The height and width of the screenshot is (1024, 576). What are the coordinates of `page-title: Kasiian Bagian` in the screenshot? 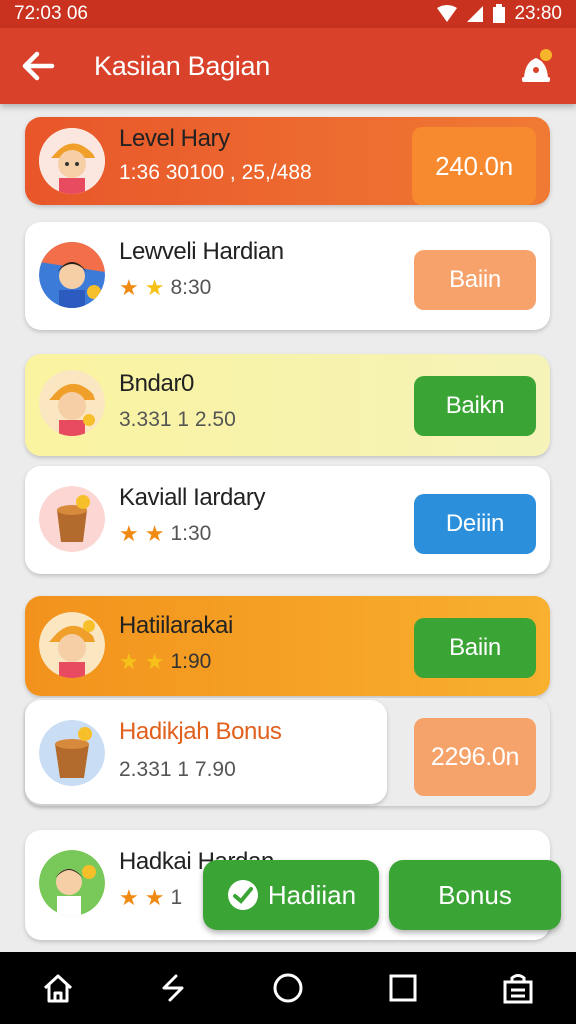 It's located at (182, 65).